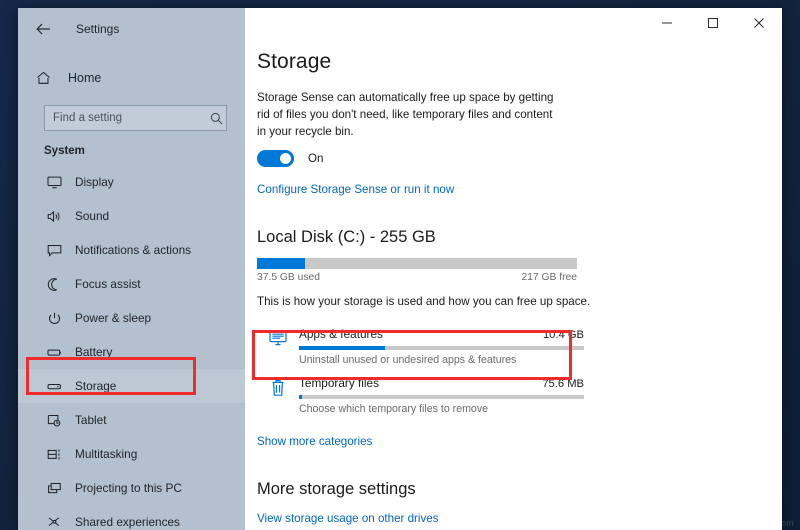 This screenshot has height=530, width=800. Describe the element at coordinates (131, 182) in the screenshot. I see `sidebar-item-display: Display` at that location.